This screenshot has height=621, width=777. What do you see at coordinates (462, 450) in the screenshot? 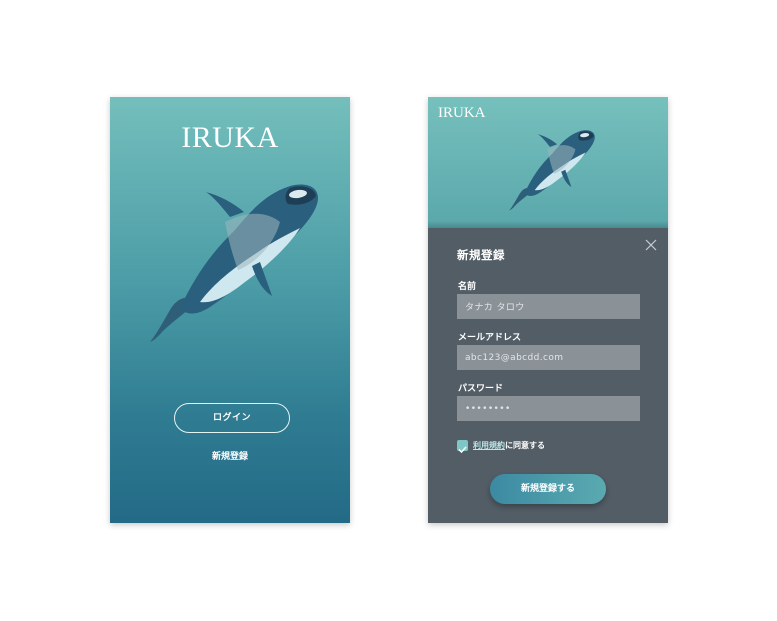
I see `check-icon` at bounding box center [462, 450].